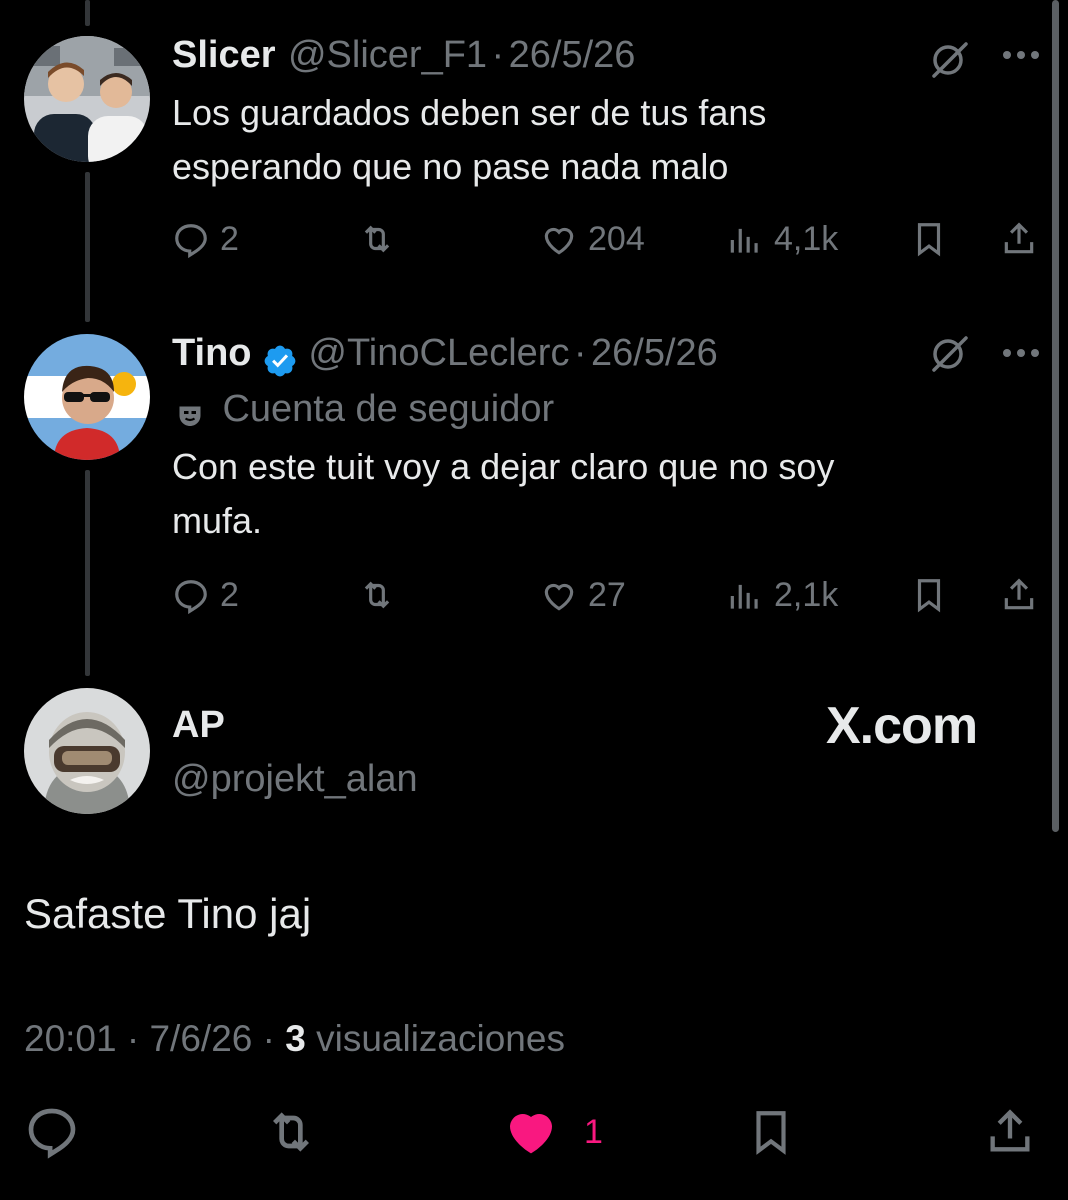 This screenshot has width=1068, height=1200. What do you see at coordinates (70, 1038) in the screenshot?
I see `tweet-time: 20:01` at bounding box center [70, 1038].